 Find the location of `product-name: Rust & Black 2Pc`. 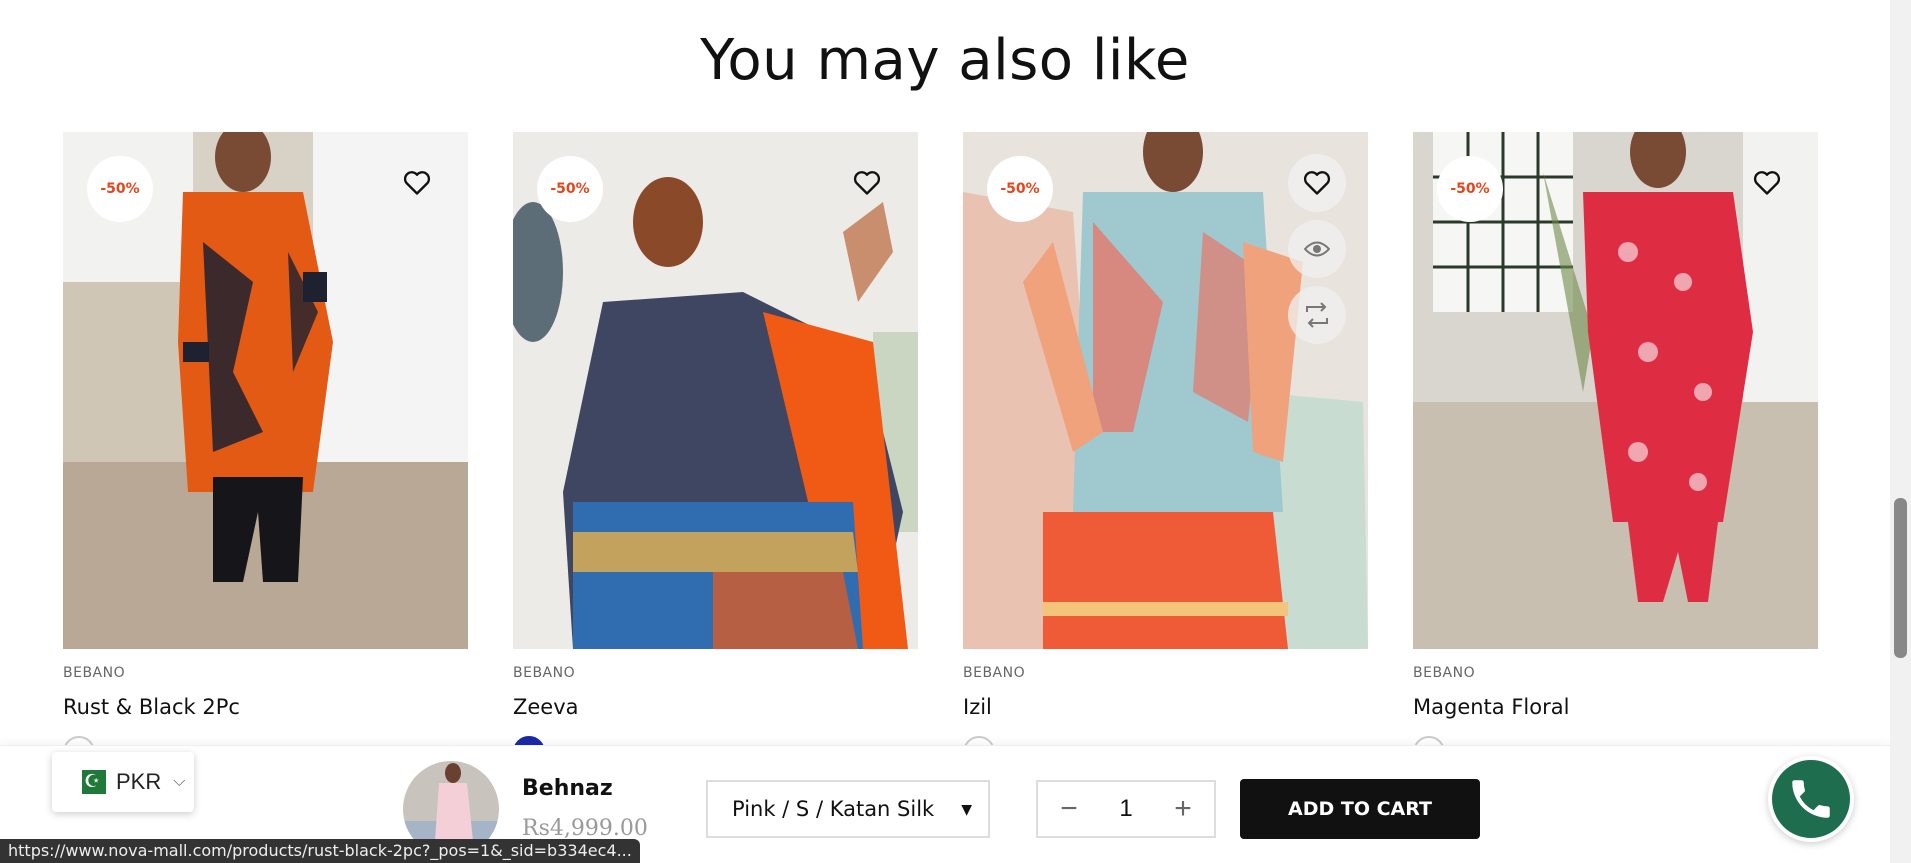

product-name: Rust & Black 2Pc is located at coordinates (265, 707).